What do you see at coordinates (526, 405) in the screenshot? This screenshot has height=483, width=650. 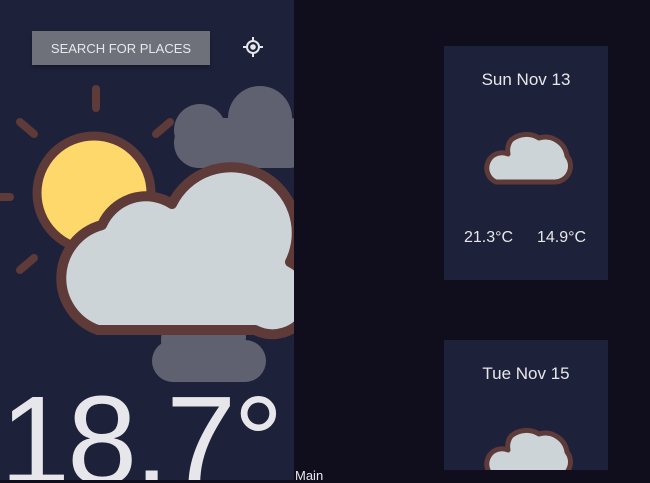 I see `forecast-card: Tue Nov 15` at bounding box center [526, 405].